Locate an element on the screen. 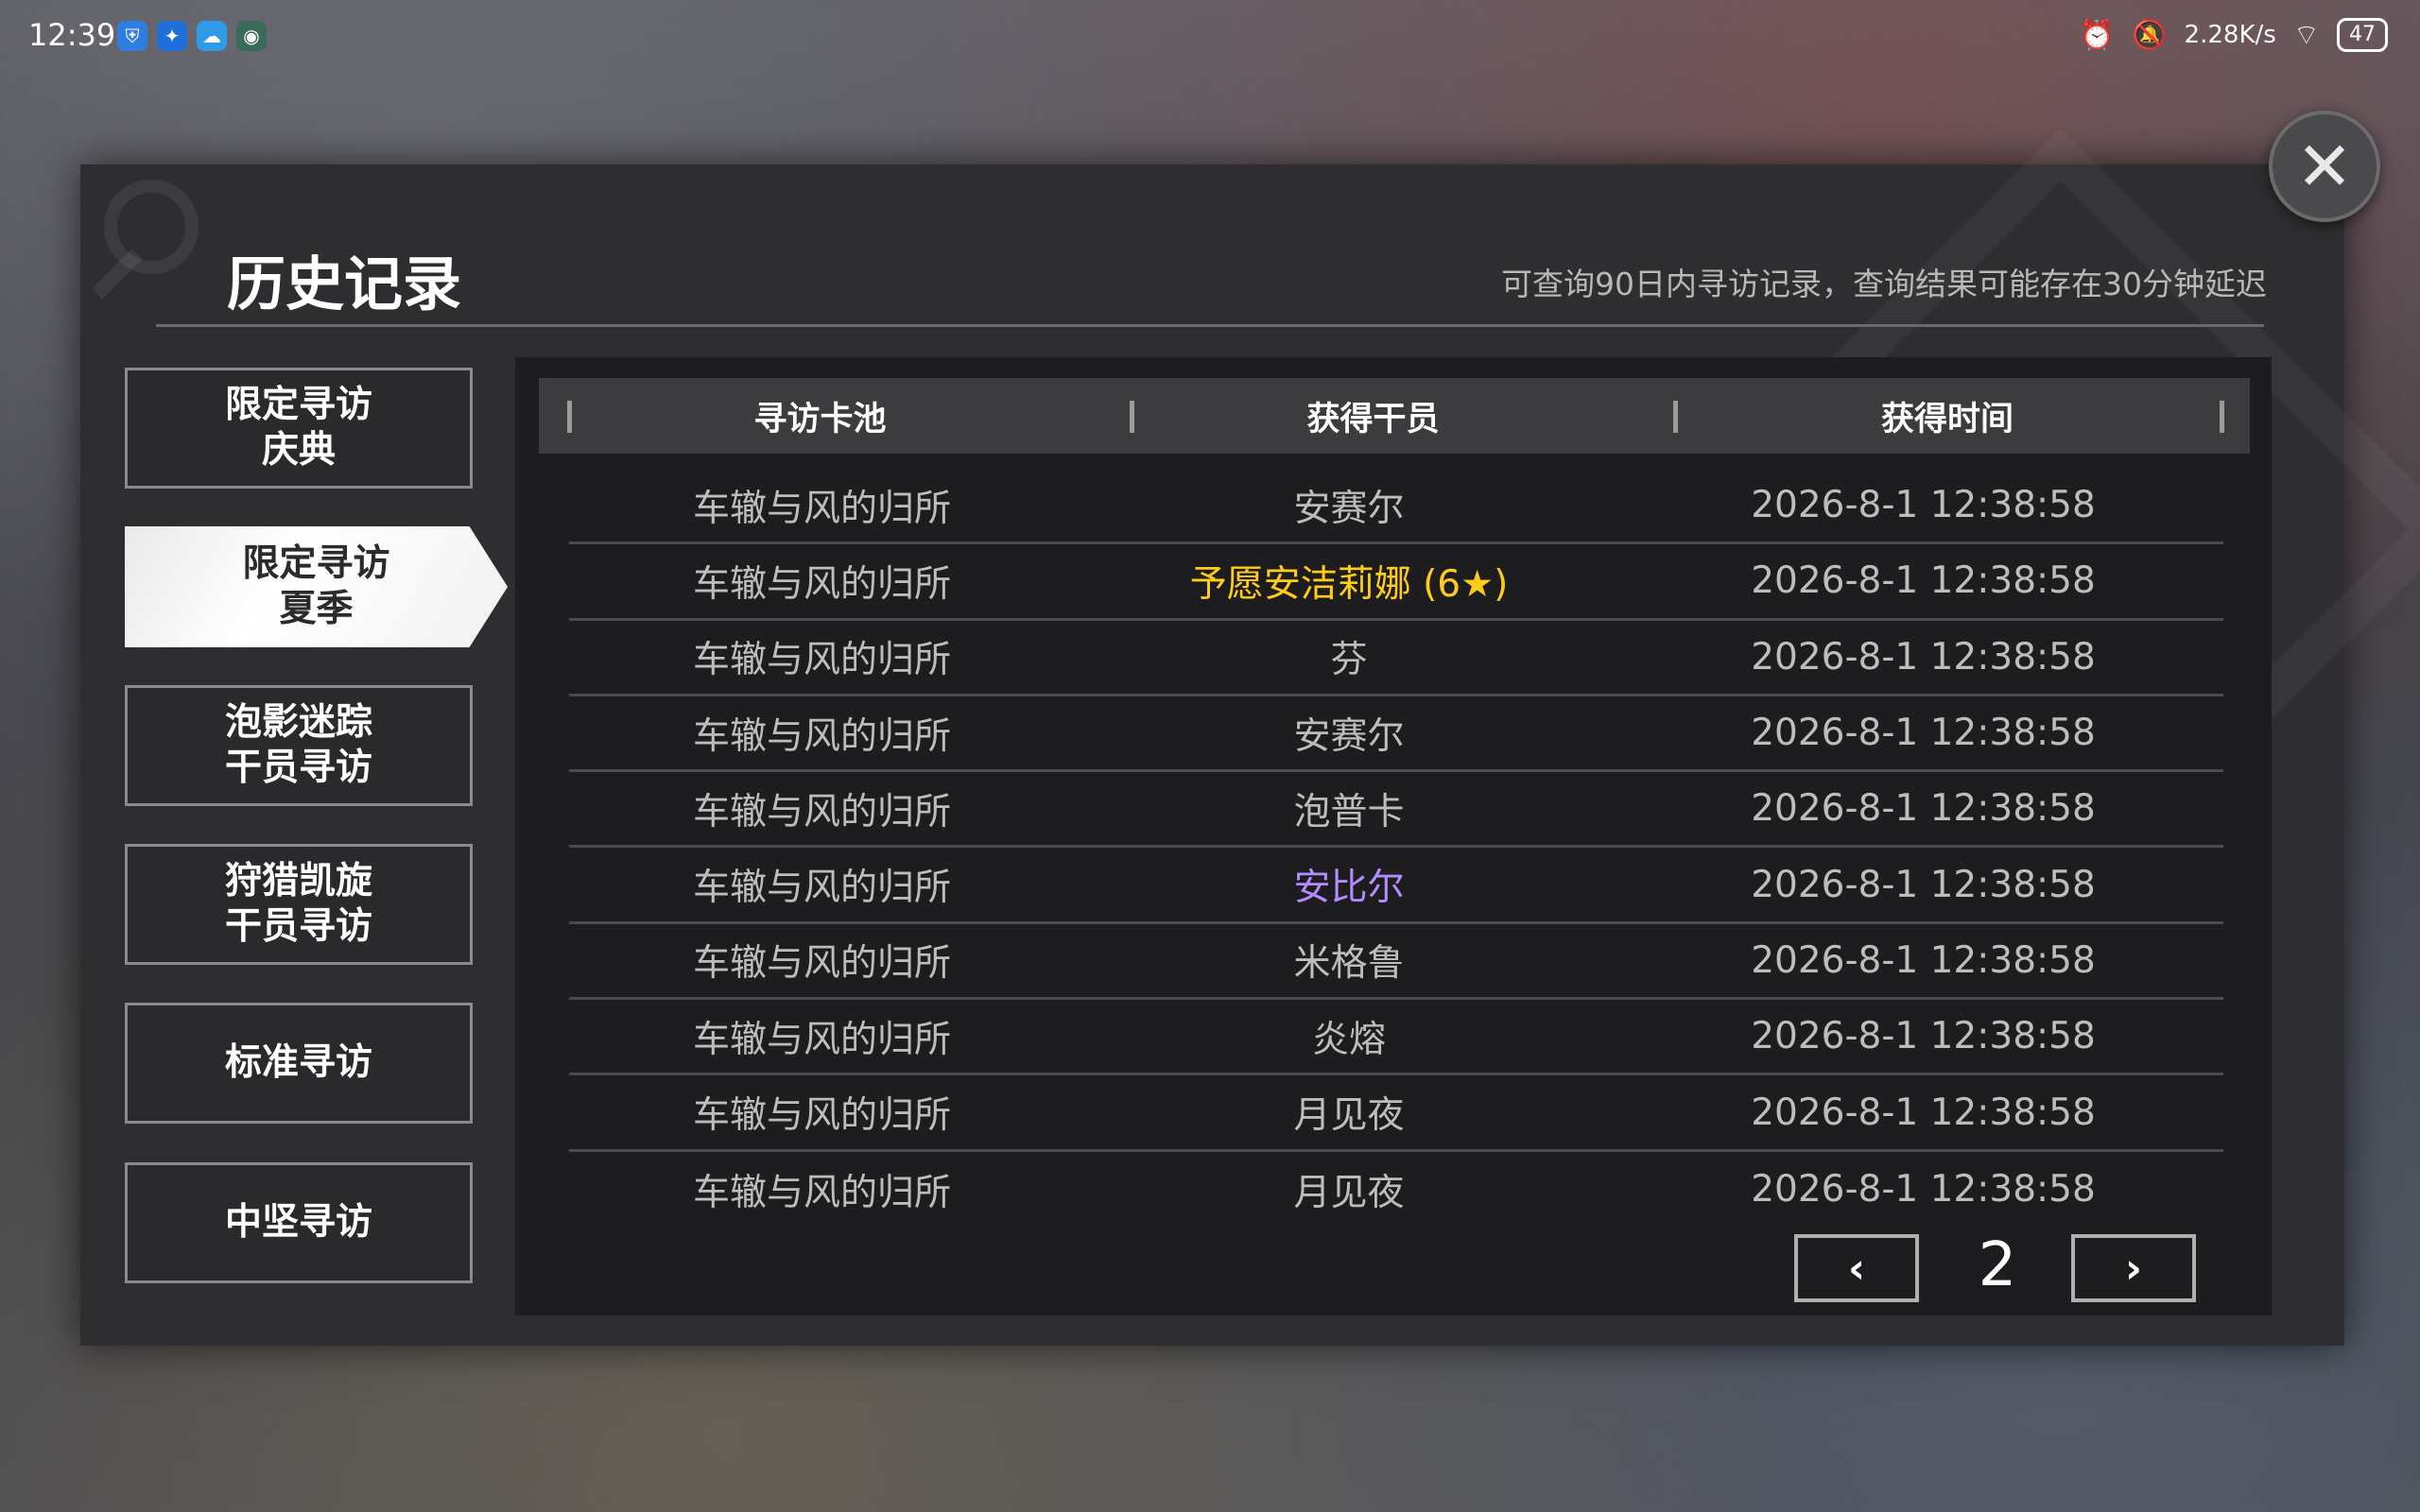 This screenshot has width=2420, height=1512. page-number: 2 is located at coordinates (1998, 1265).